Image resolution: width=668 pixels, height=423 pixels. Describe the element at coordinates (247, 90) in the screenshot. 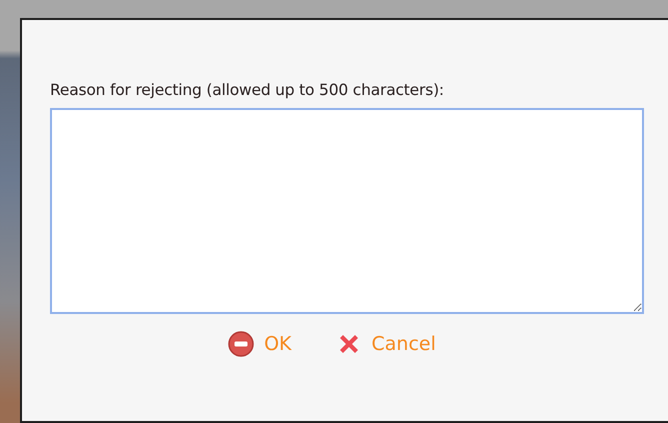

I see `field-label: Reason for rejecting (allowed up to 500 characters):` at that location.